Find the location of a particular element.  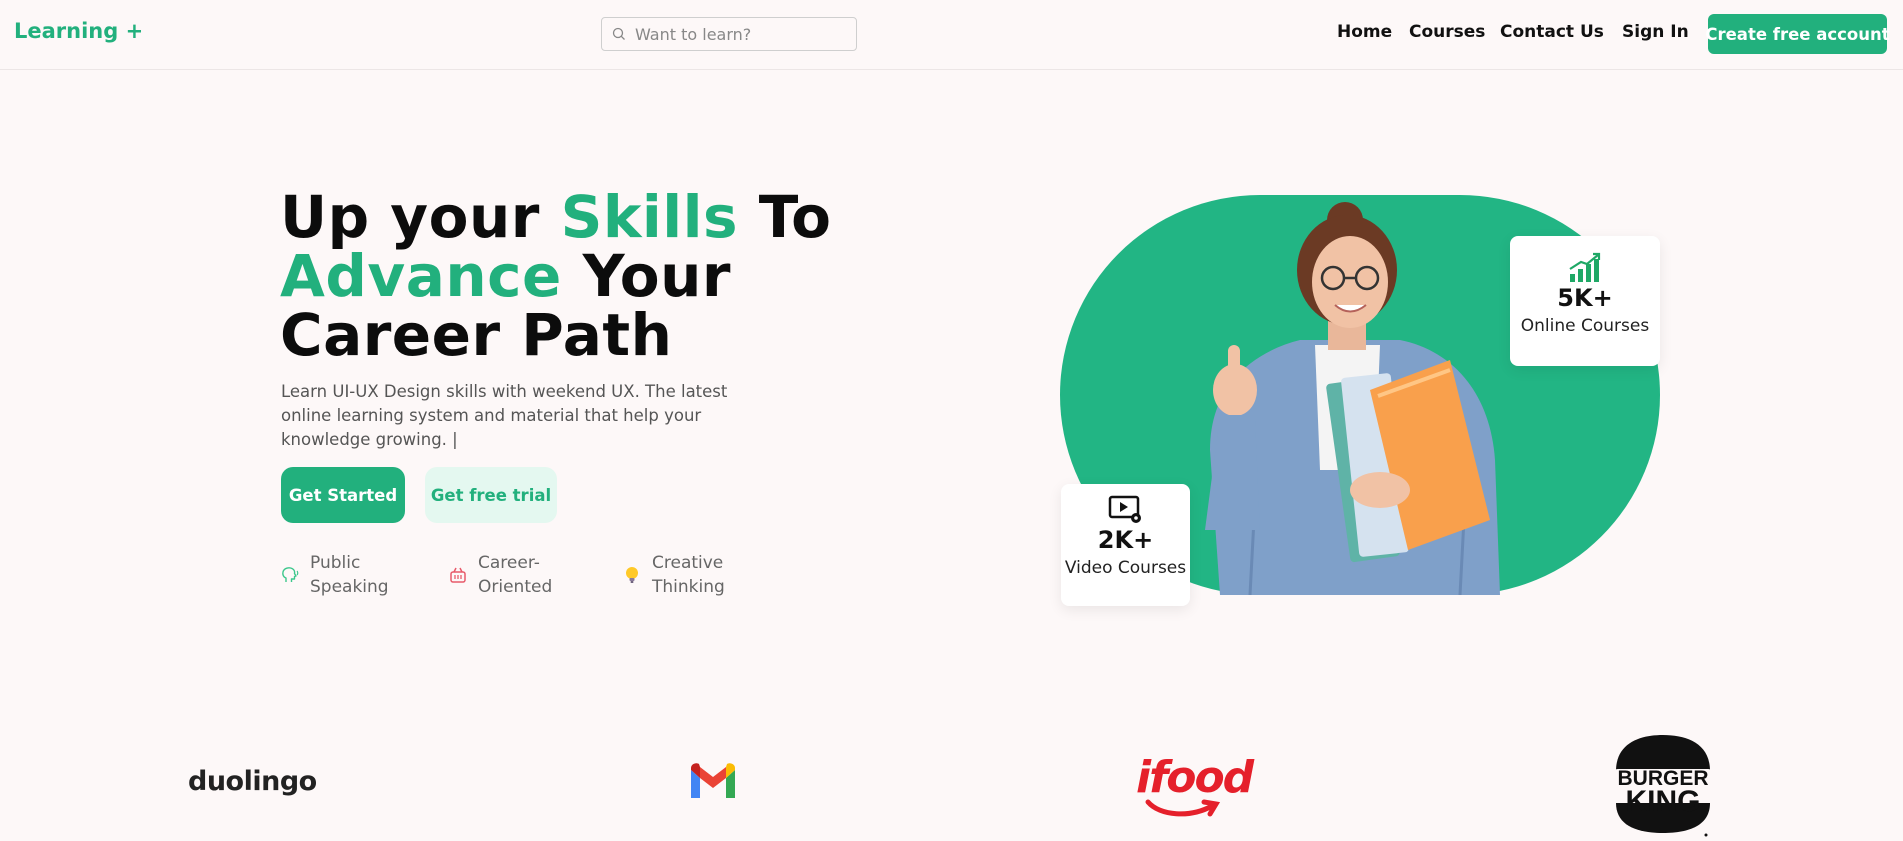

stat-card-online-courses: 5K+ Online Courses is located at coordinates (1585, 301).